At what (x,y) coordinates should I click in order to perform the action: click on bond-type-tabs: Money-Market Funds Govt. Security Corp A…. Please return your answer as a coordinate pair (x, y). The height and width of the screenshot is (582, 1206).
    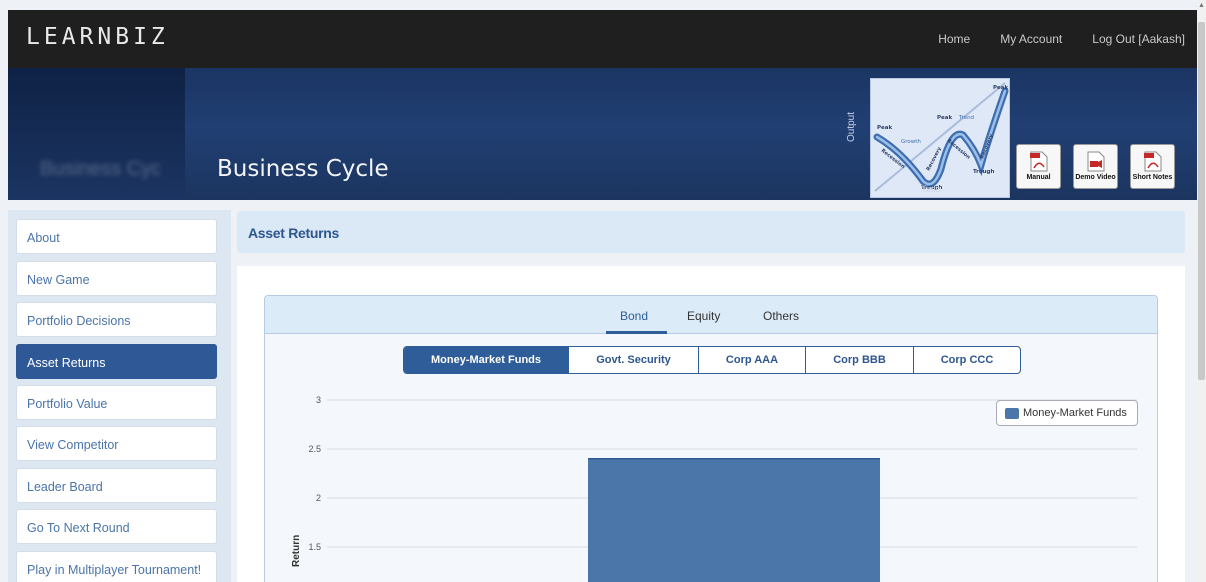
    Looking at the image, I should click on (712, 360).